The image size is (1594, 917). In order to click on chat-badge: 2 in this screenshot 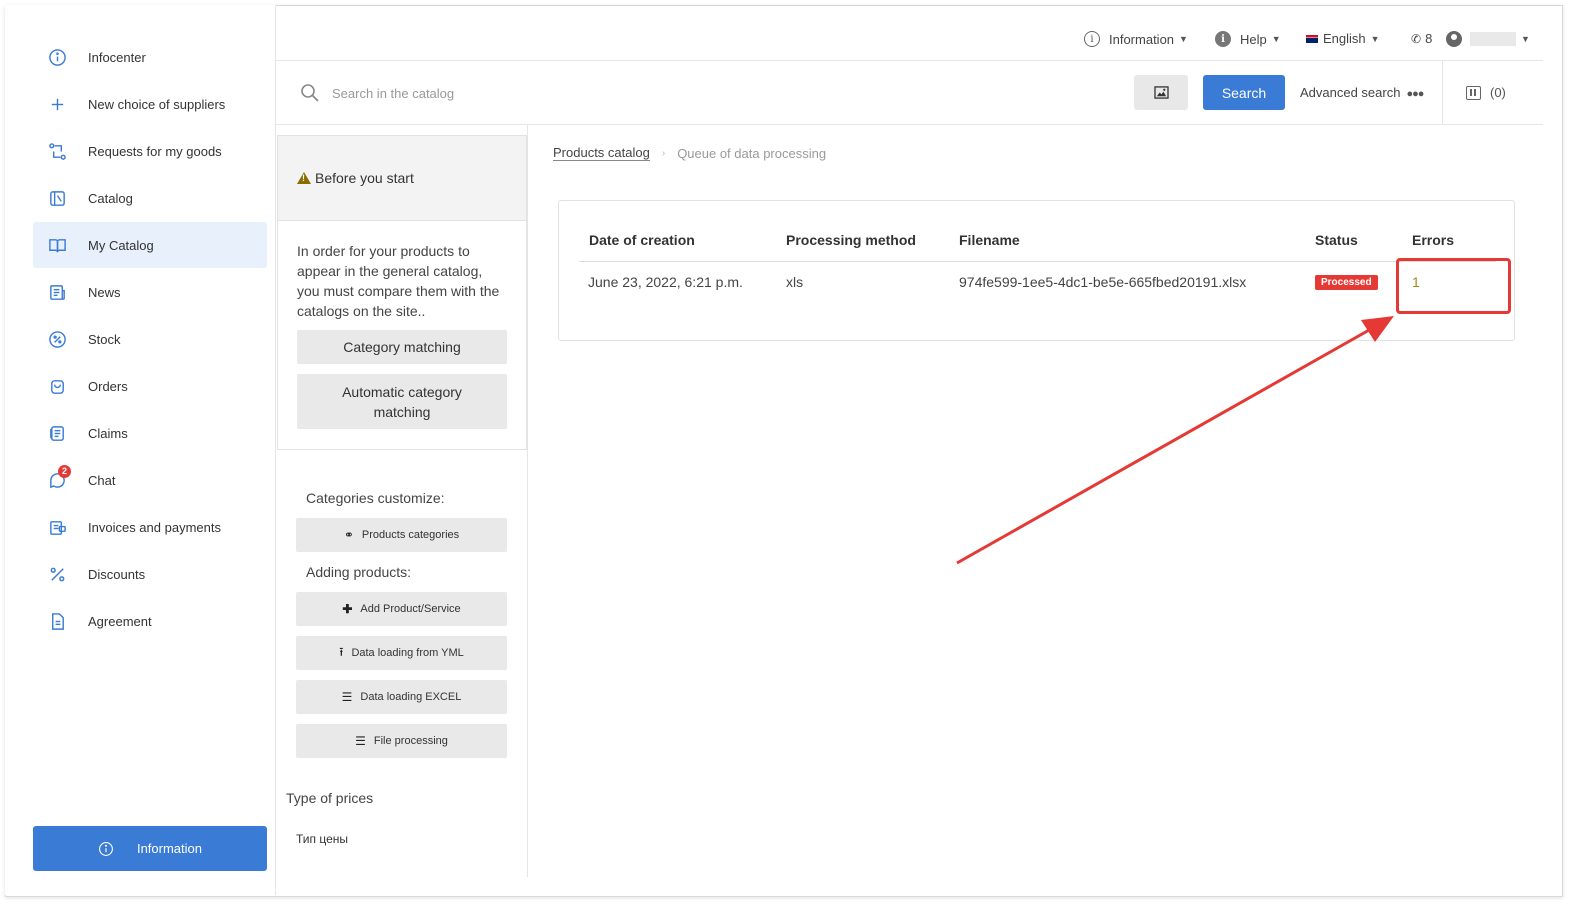, I will do `click(64, 471)`.